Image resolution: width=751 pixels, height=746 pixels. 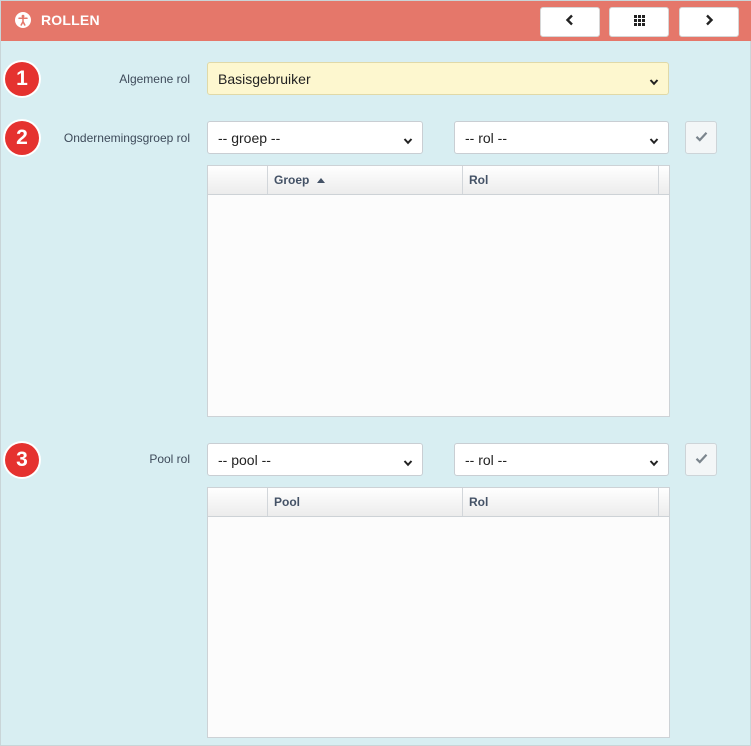 What do you see at coordinates (70, 20) in the screenshot?
I see `panel-title: ROLLEN` at bounding box center [70, 20].